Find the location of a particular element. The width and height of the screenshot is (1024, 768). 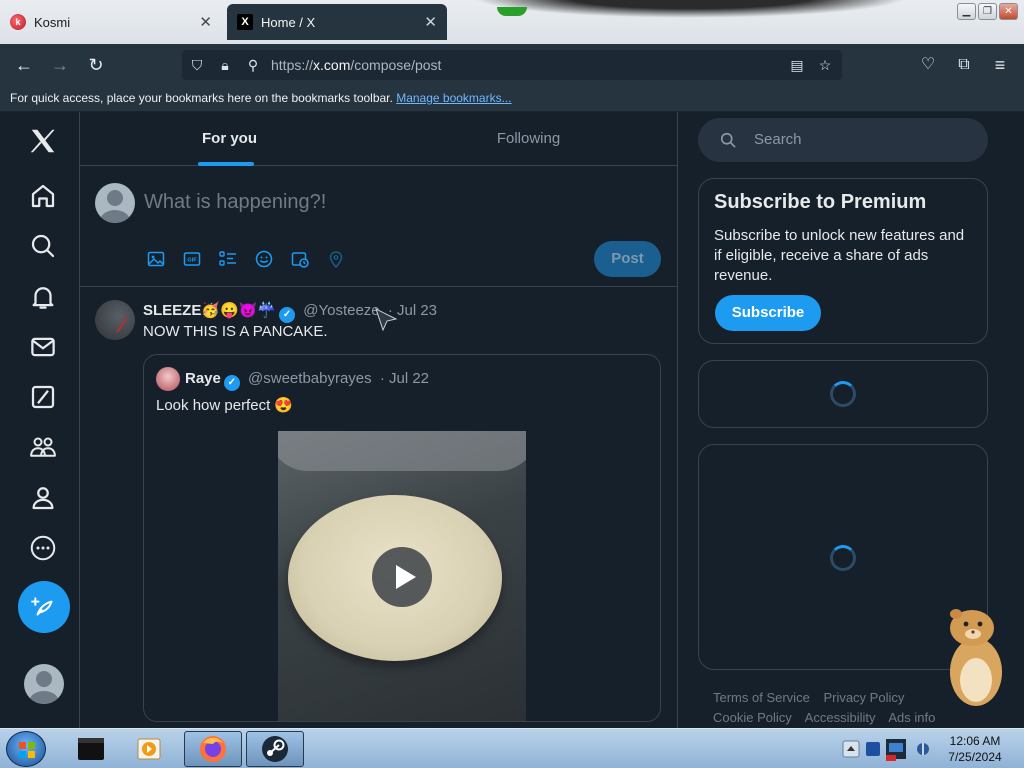

tab-for-you: For you is located at coordinates (229, 139).